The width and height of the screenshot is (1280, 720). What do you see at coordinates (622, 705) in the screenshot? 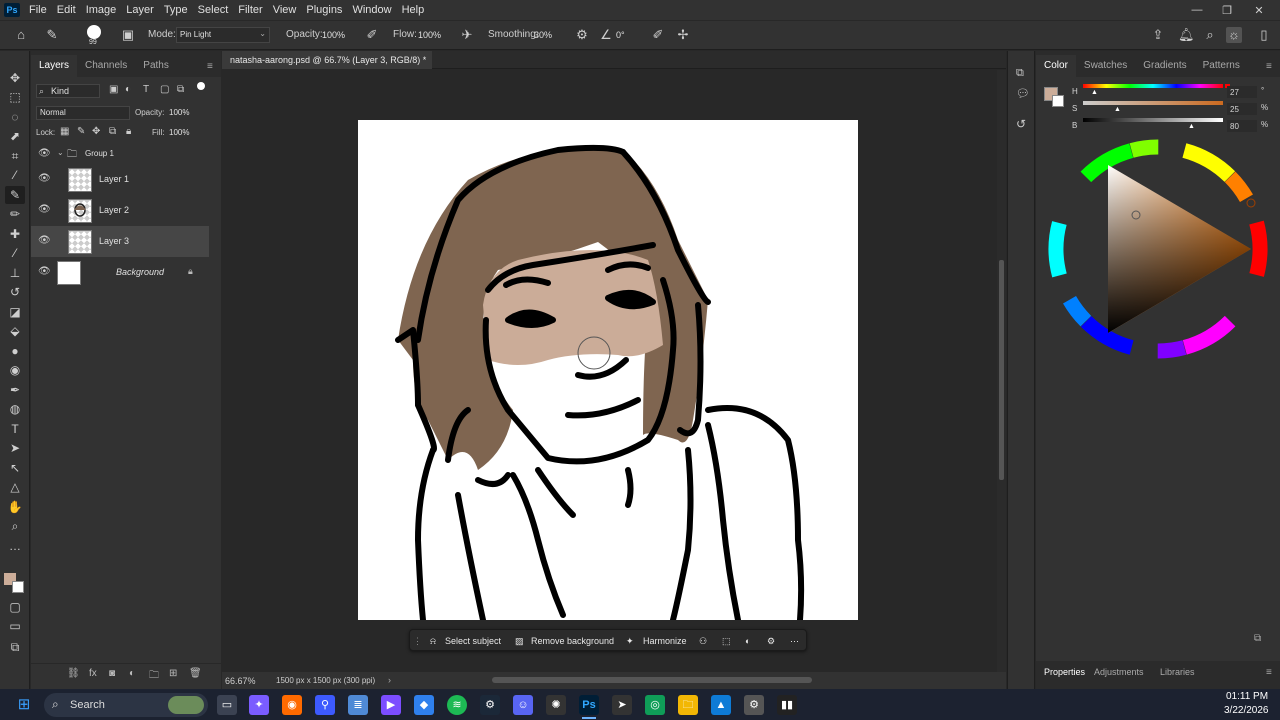
I see `app-arrow-icon: ➤` at bounding box center [622, 705].